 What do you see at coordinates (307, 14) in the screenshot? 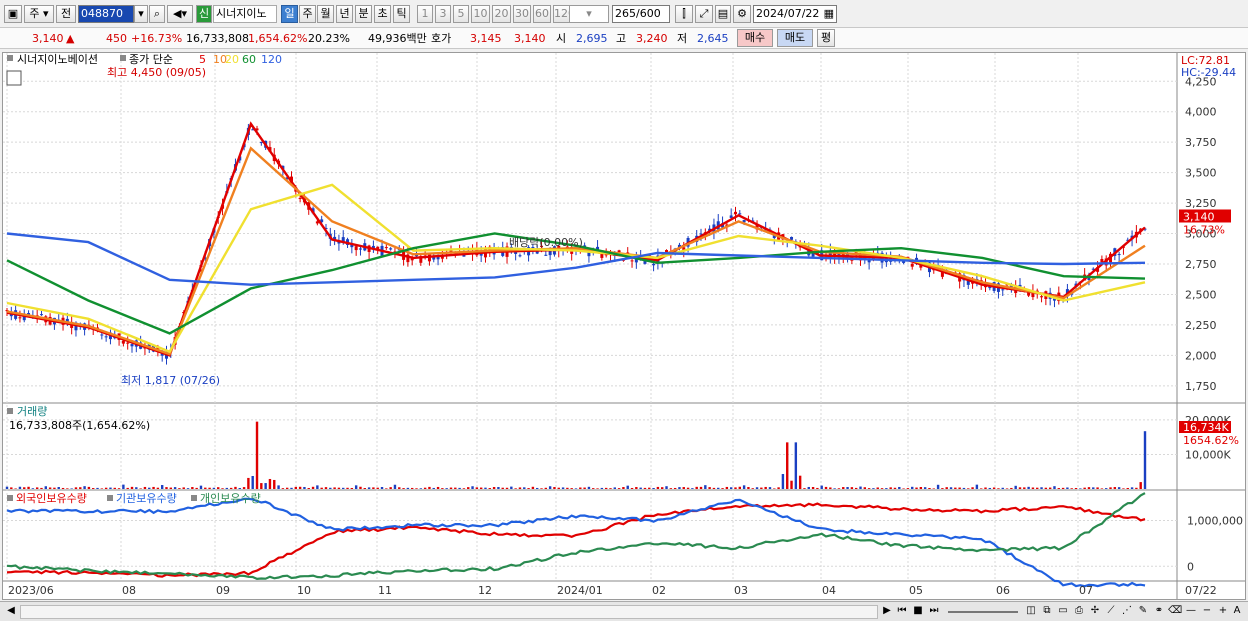
I see `period-button-1: 주` at bounding box center [307, 14].